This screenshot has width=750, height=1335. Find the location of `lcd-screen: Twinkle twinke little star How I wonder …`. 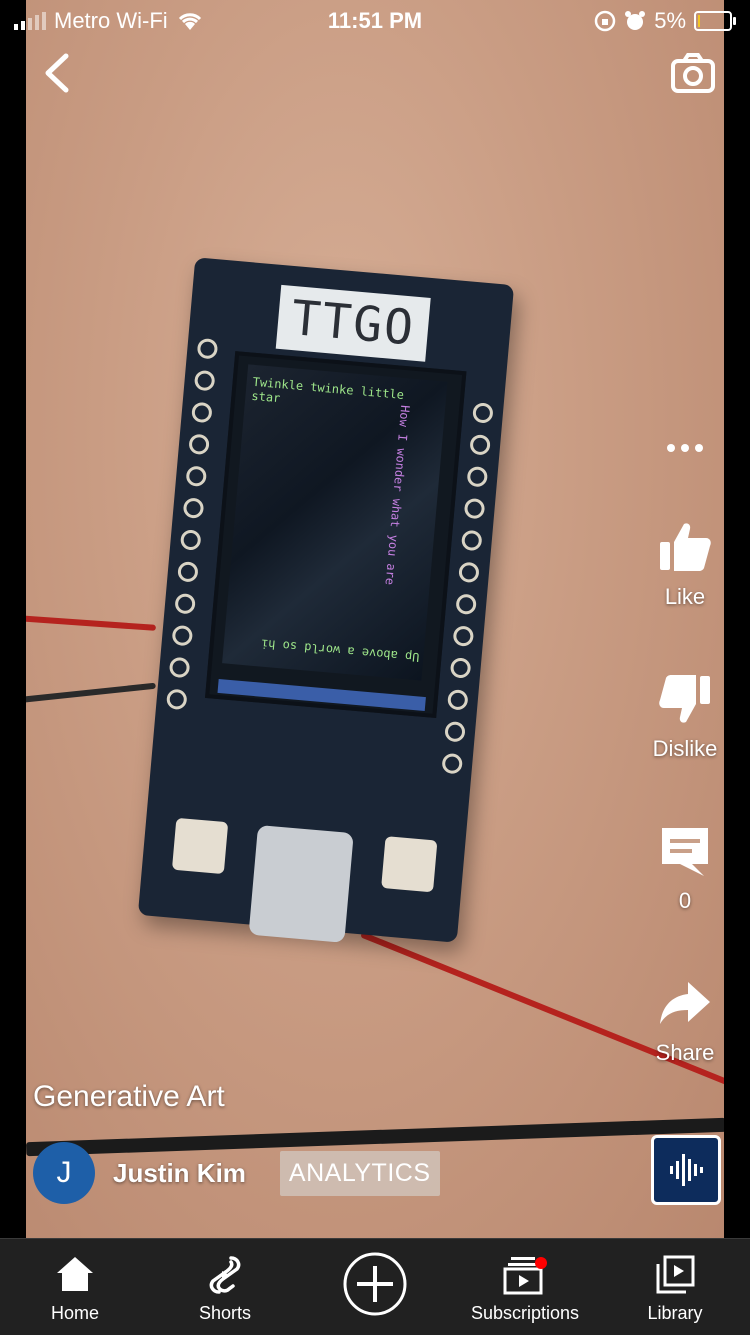

lcd-screen: Twinkle twinke little star How I wonder … is located at coordinates (336, 535).